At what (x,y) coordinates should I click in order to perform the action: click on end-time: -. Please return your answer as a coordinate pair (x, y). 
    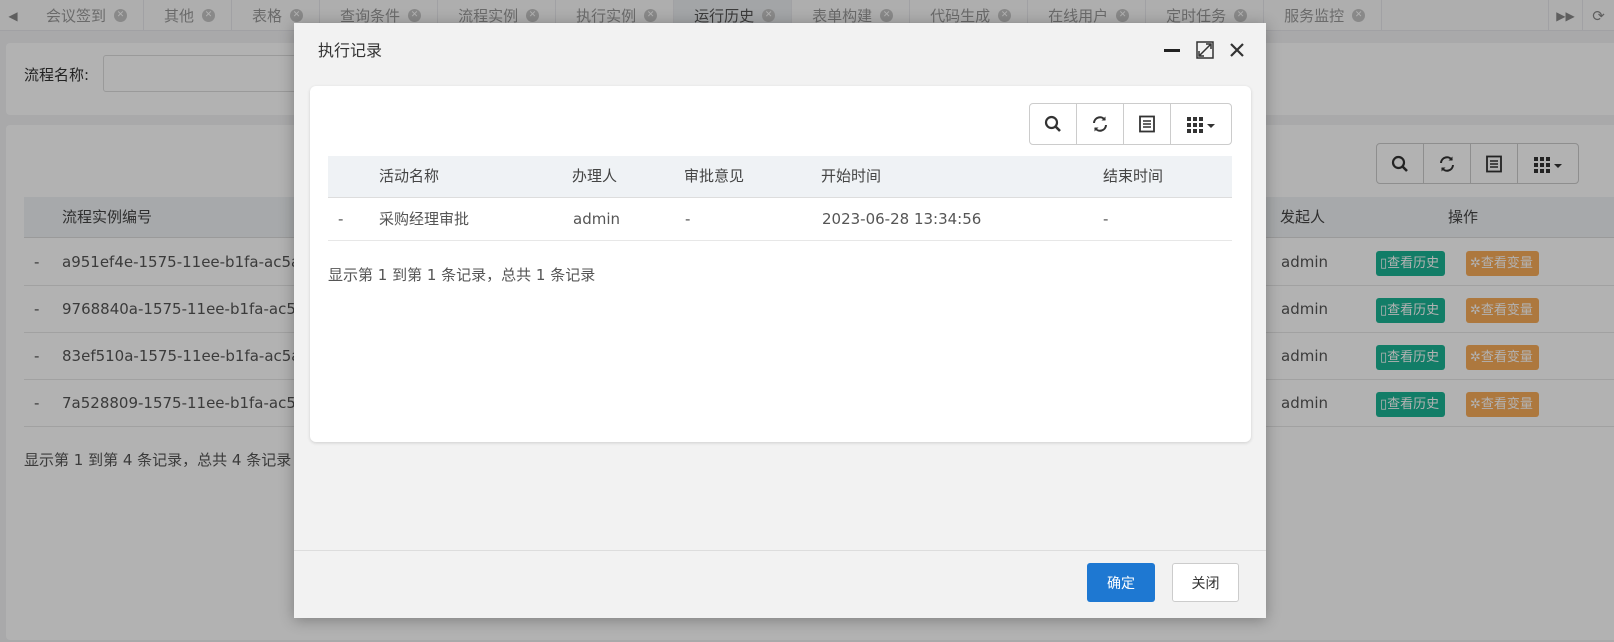
    Looking at the image, I should click on (1106, 219).